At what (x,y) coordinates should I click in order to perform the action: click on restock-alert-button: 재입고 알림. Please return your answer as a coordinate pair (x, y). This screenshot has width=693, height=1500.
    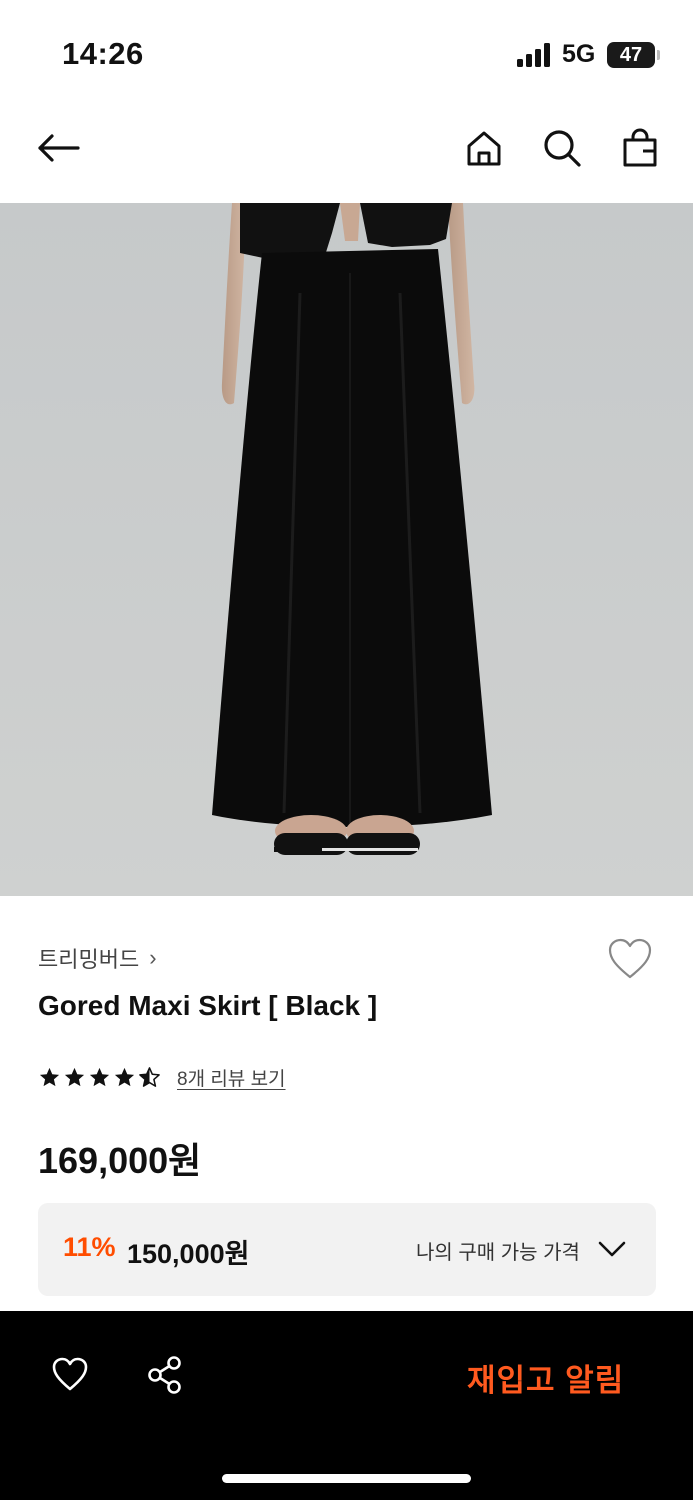
    Looking at the image, I should click on (545, 1377).